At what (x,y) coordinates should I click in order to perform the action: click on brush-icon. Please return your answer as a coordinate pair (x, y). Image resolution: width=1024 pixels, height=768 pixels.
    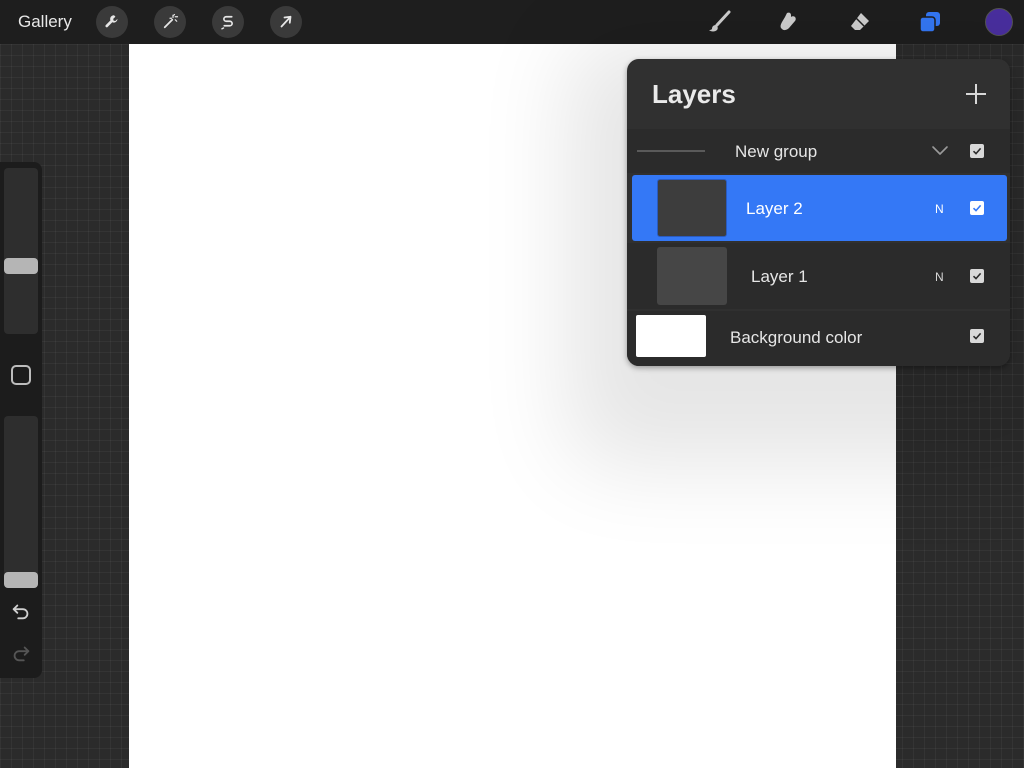
    Looking at the image, I should click on (720, 22).